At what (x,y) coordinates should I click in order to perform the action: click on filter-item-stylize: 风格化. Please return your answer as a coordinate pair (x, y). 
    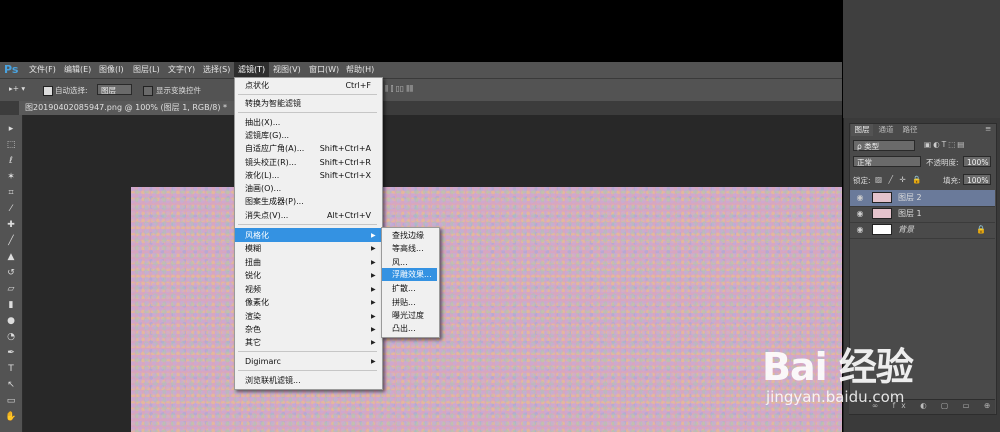
    Looking at the image, I should click on (257, 235).